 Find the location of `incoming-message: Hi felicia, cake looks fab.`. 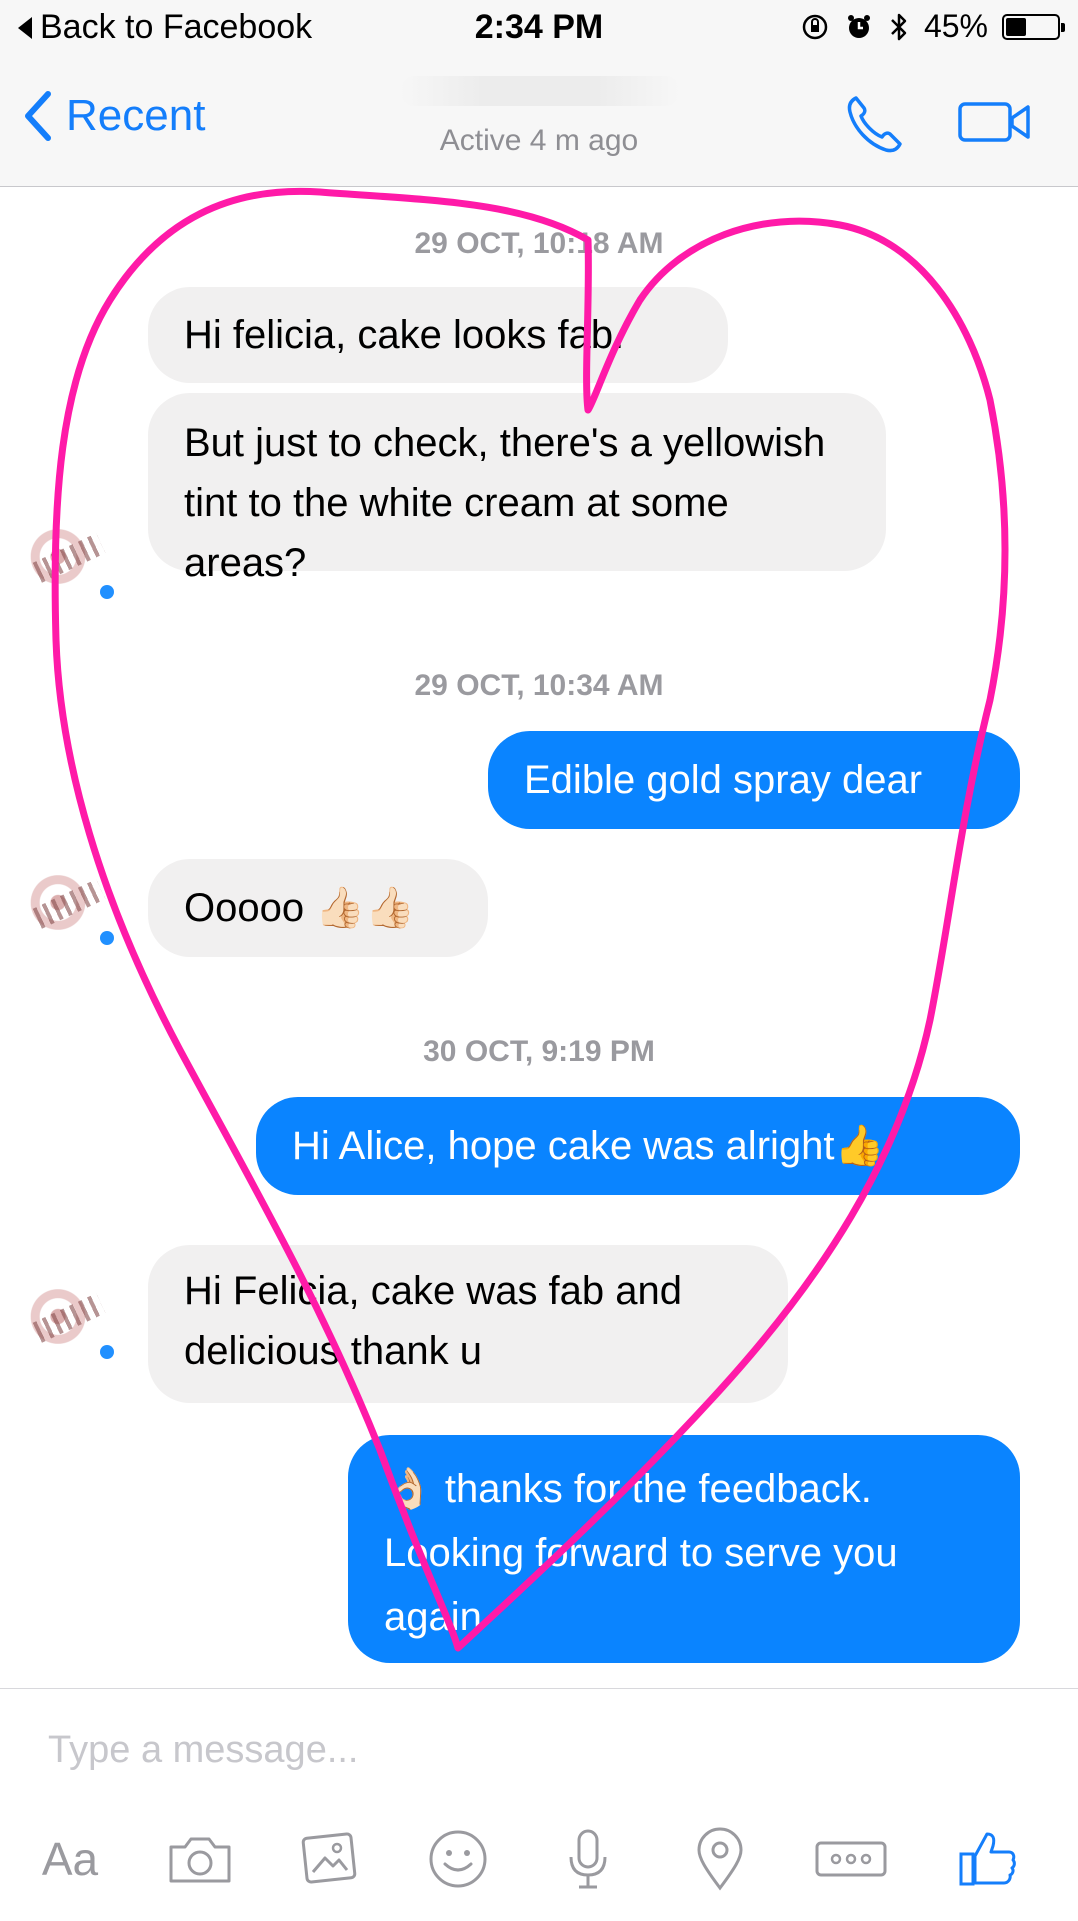

incoming-message: Hi felicia, cake looks fab. is located at coordinates (438, 335).